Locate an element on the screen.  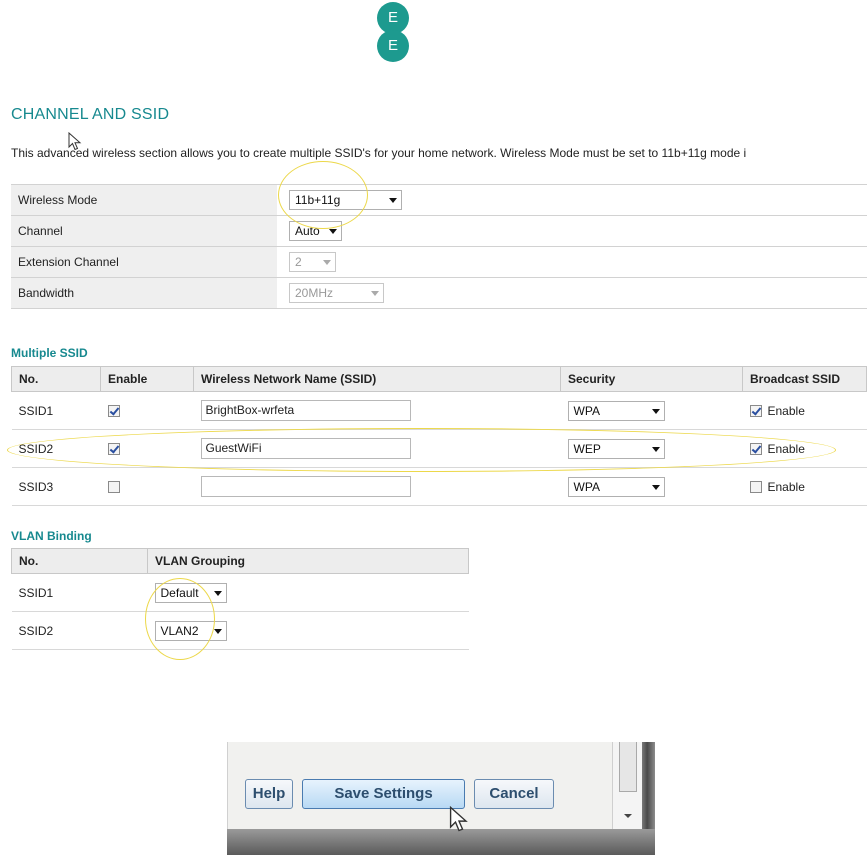
scroll-down-icon is located at coordinates (628, 816).